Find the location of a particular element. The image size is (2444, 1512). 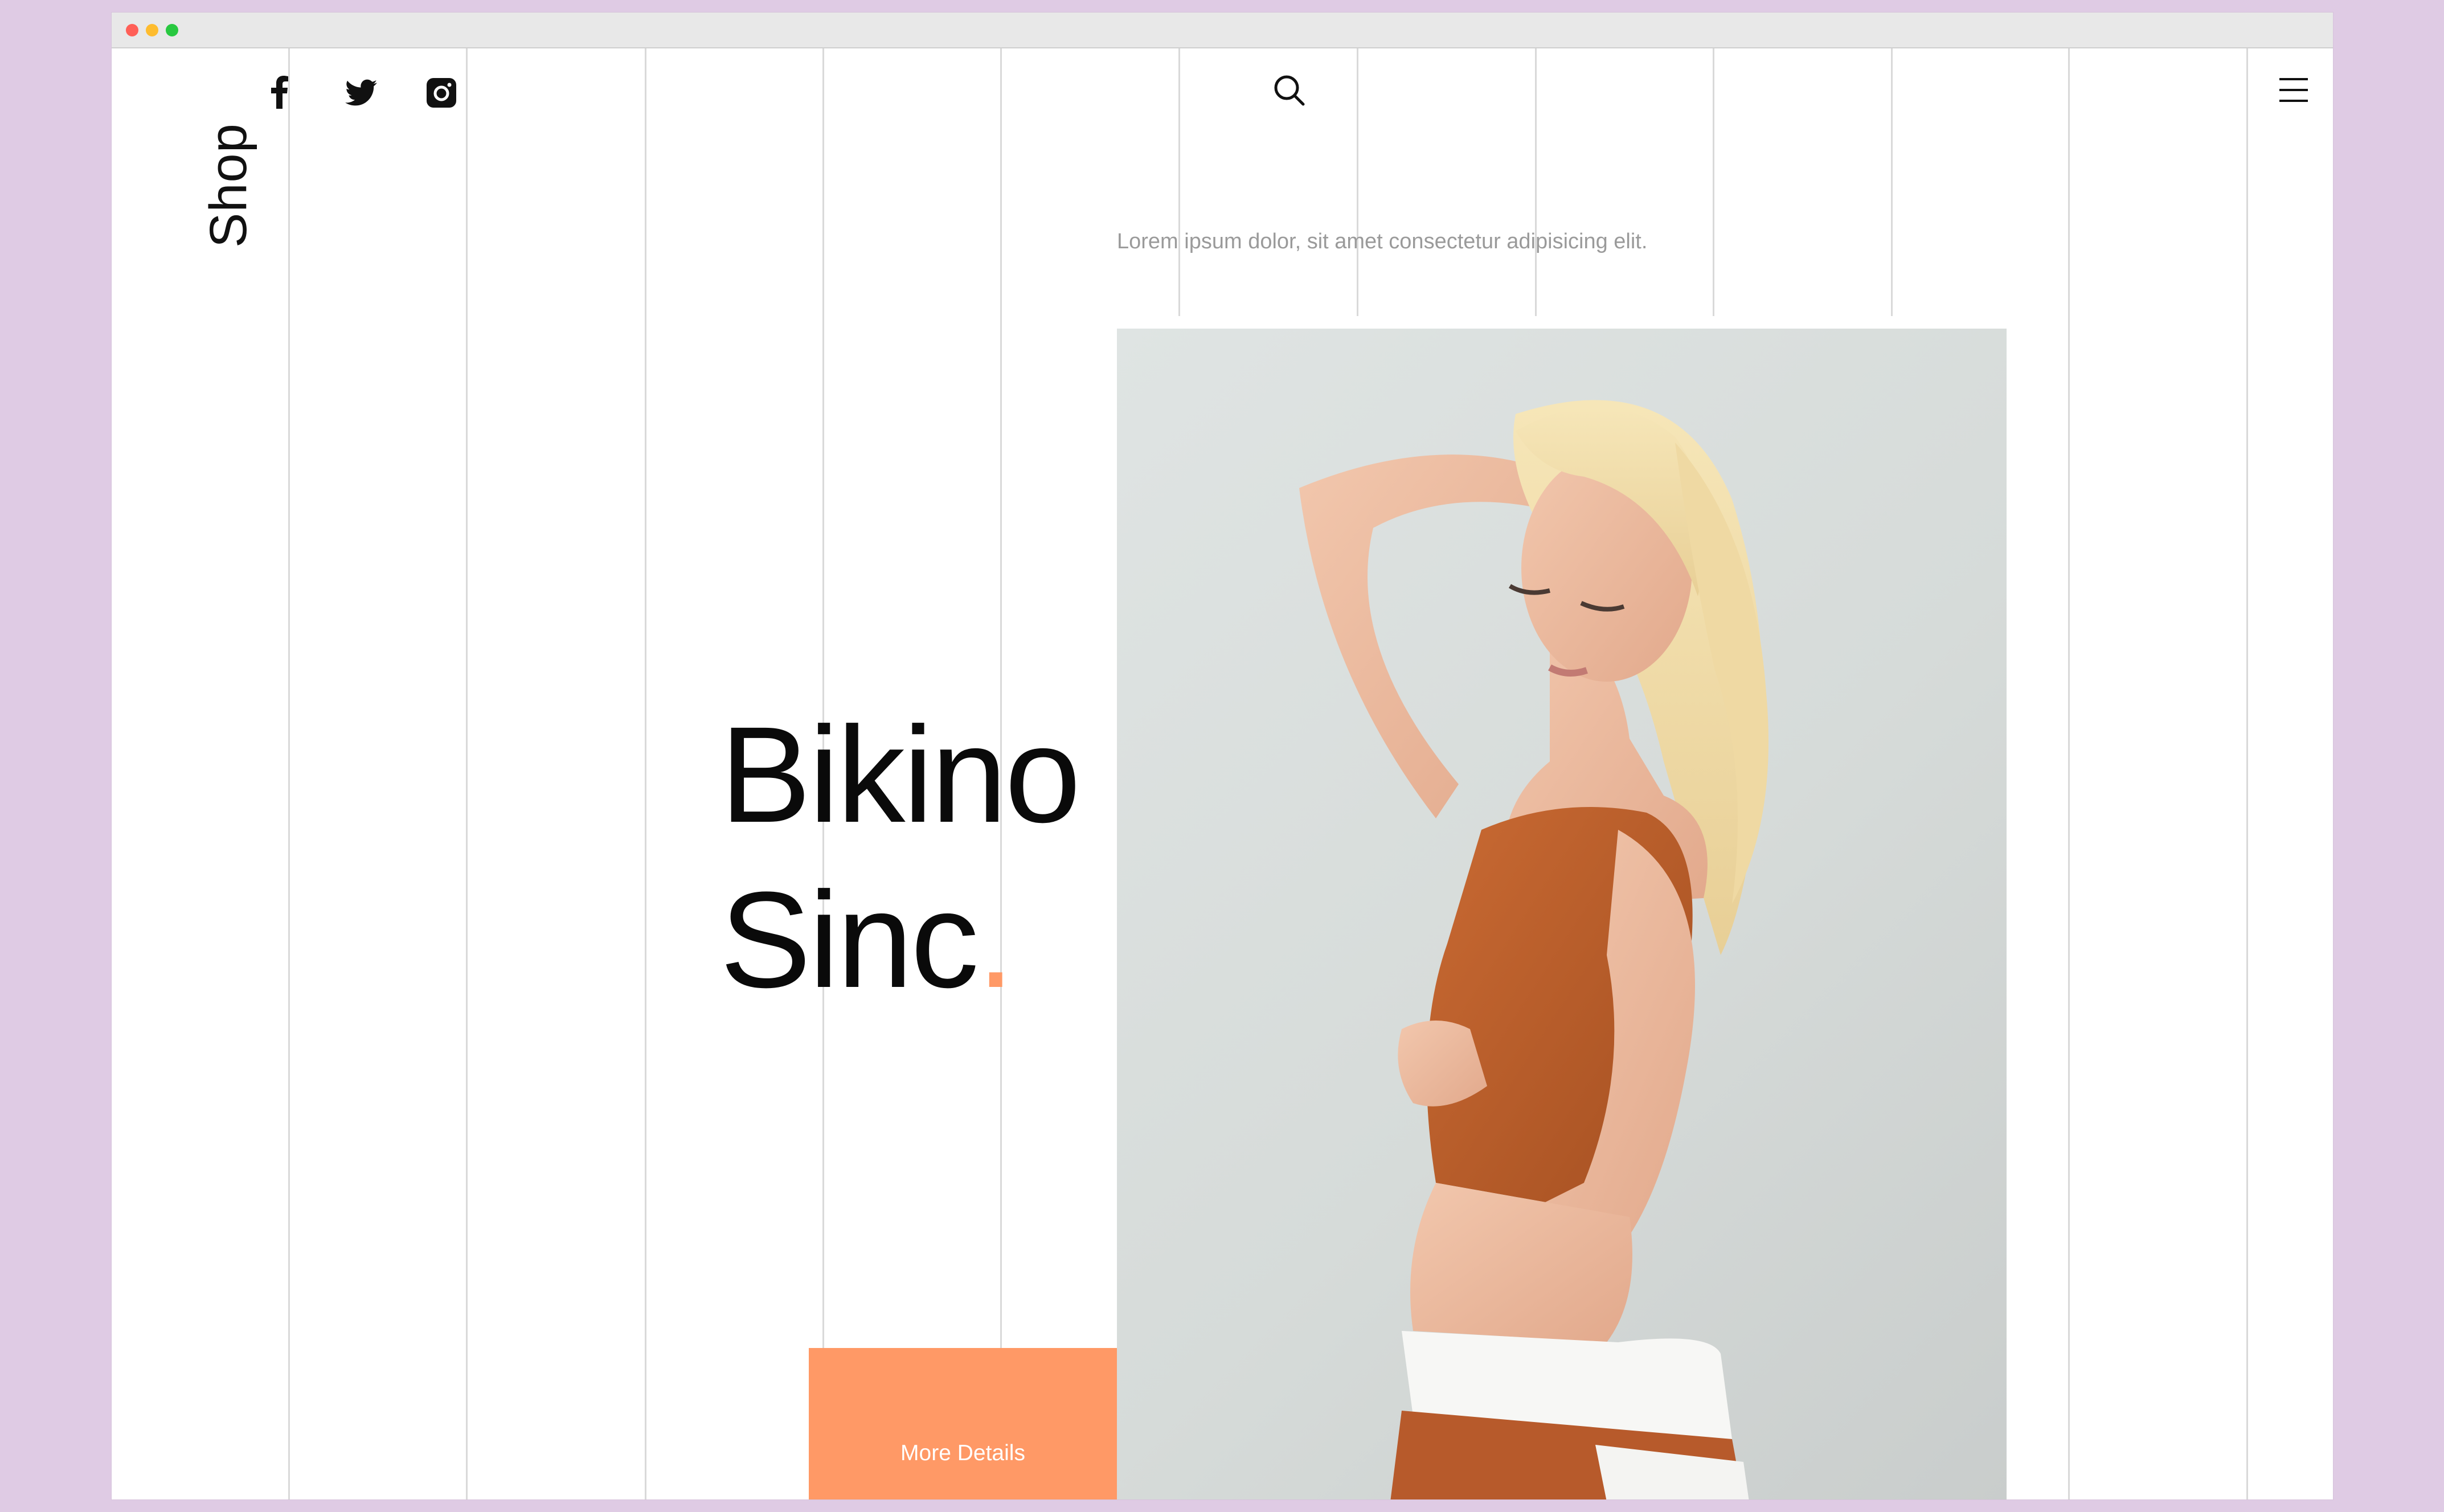

facebook-icon is located at coordinates (279, 93).